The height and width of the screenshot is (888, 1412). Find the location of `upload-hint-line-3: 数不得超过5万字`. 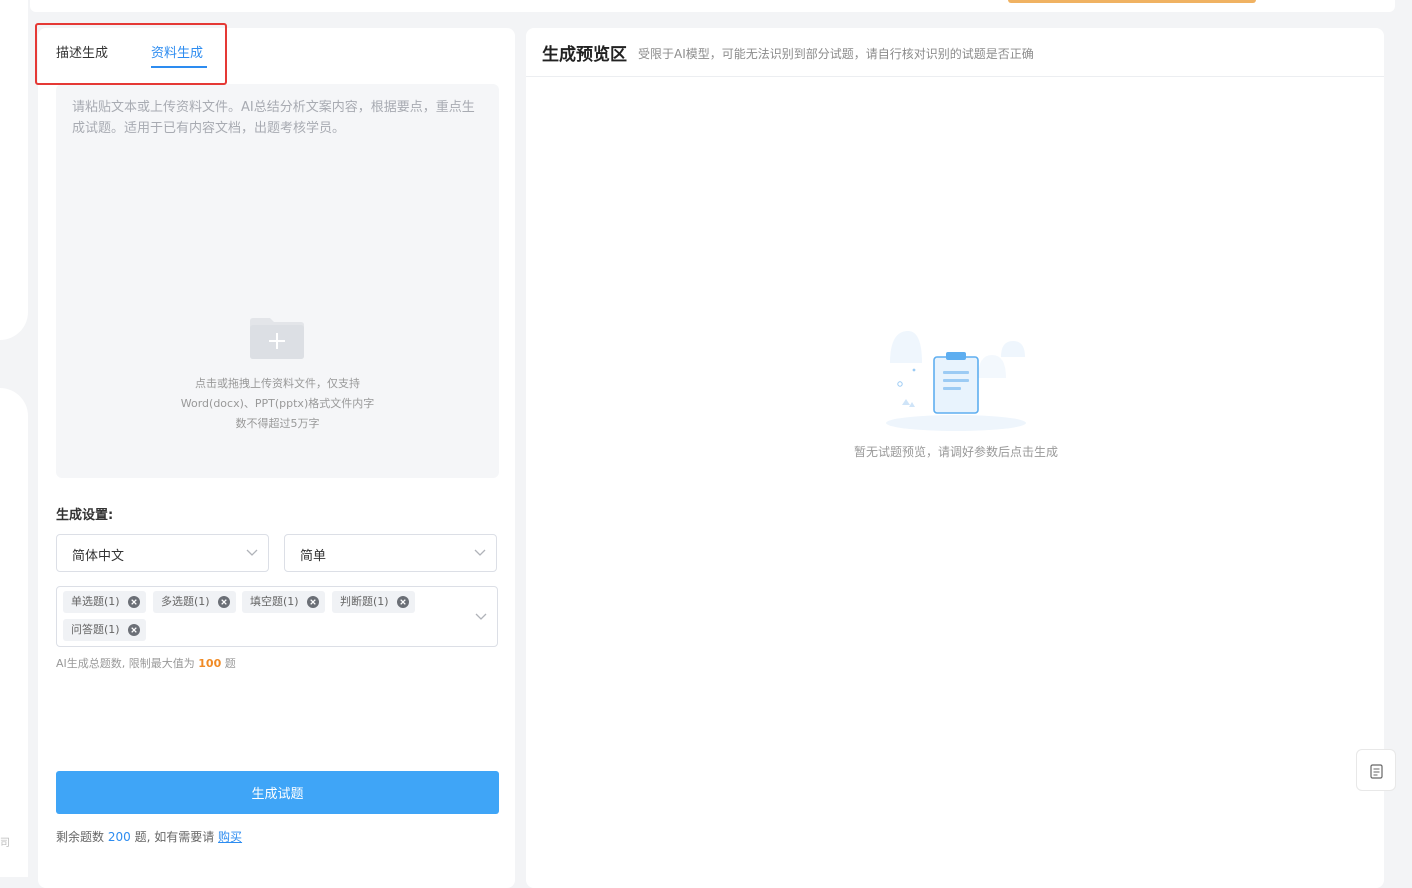

upload-hint-line-3: 数不得超过5万字 is located at coordinates (277, 423).